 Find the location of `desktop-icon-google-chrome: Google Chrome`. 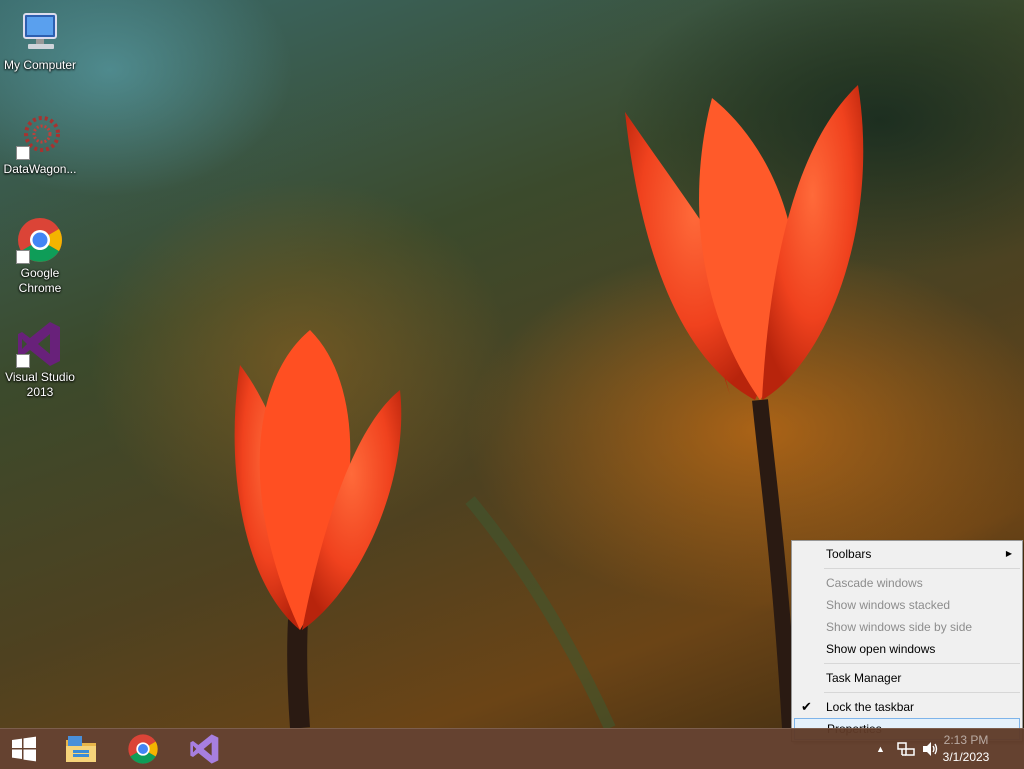

desktop-icon-google-chrome: Google Chrome is located at coordinates (40, 256).